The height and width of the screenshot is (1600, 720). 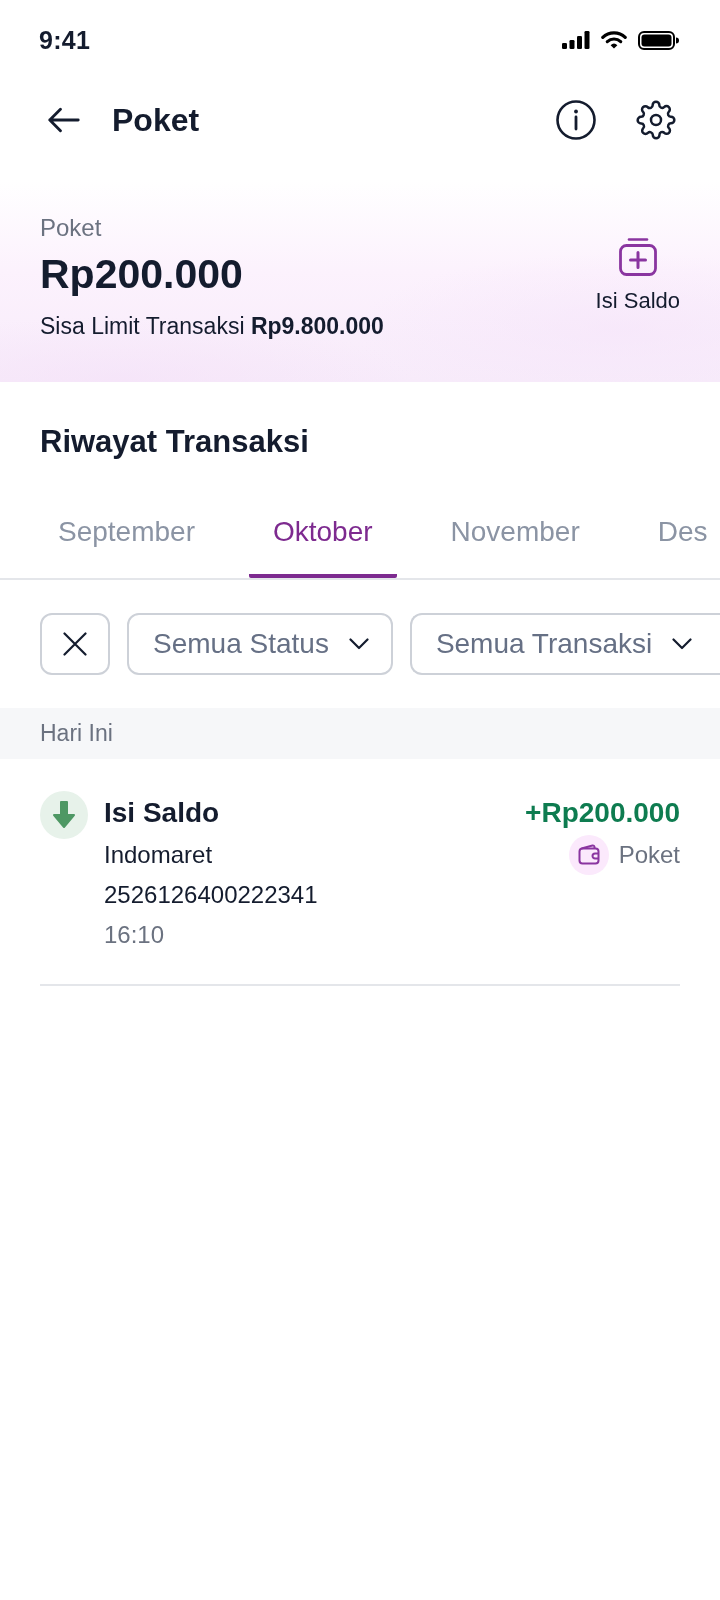 I want to click on clear-filter-button, so click(x=75, y=644).